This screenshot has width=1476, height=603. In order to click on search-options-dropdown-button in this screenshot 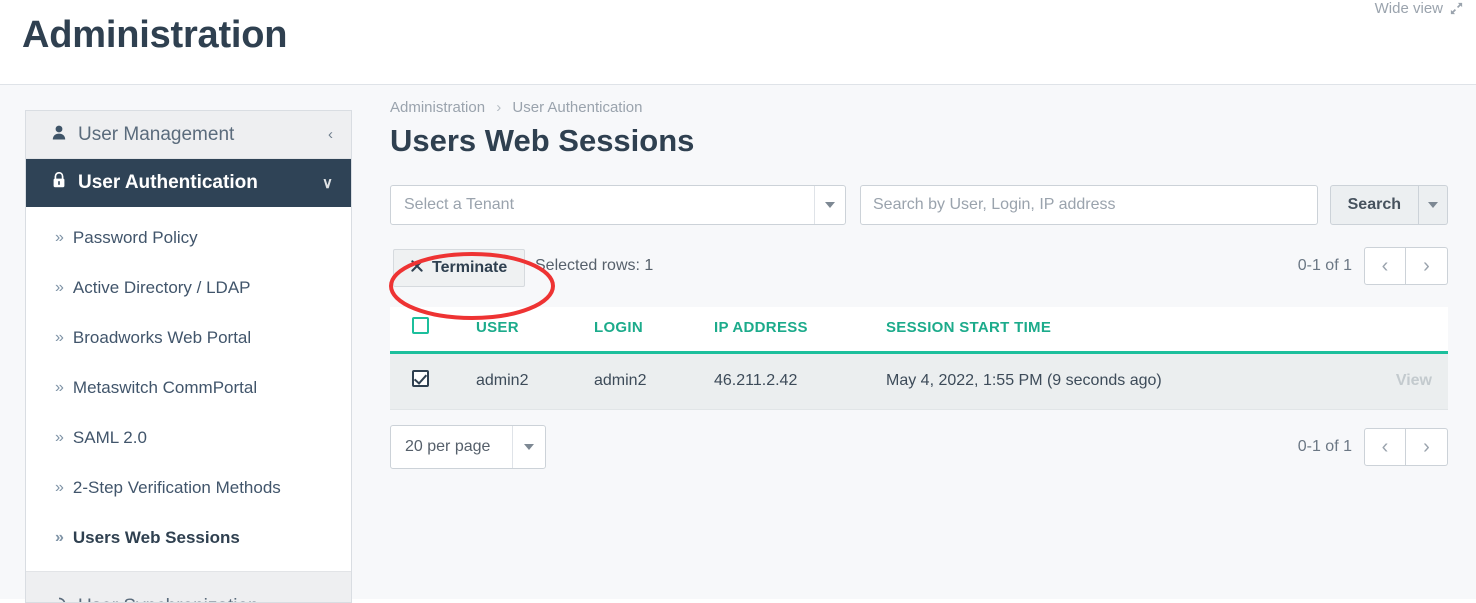, I will do `click(1433, 205)`.